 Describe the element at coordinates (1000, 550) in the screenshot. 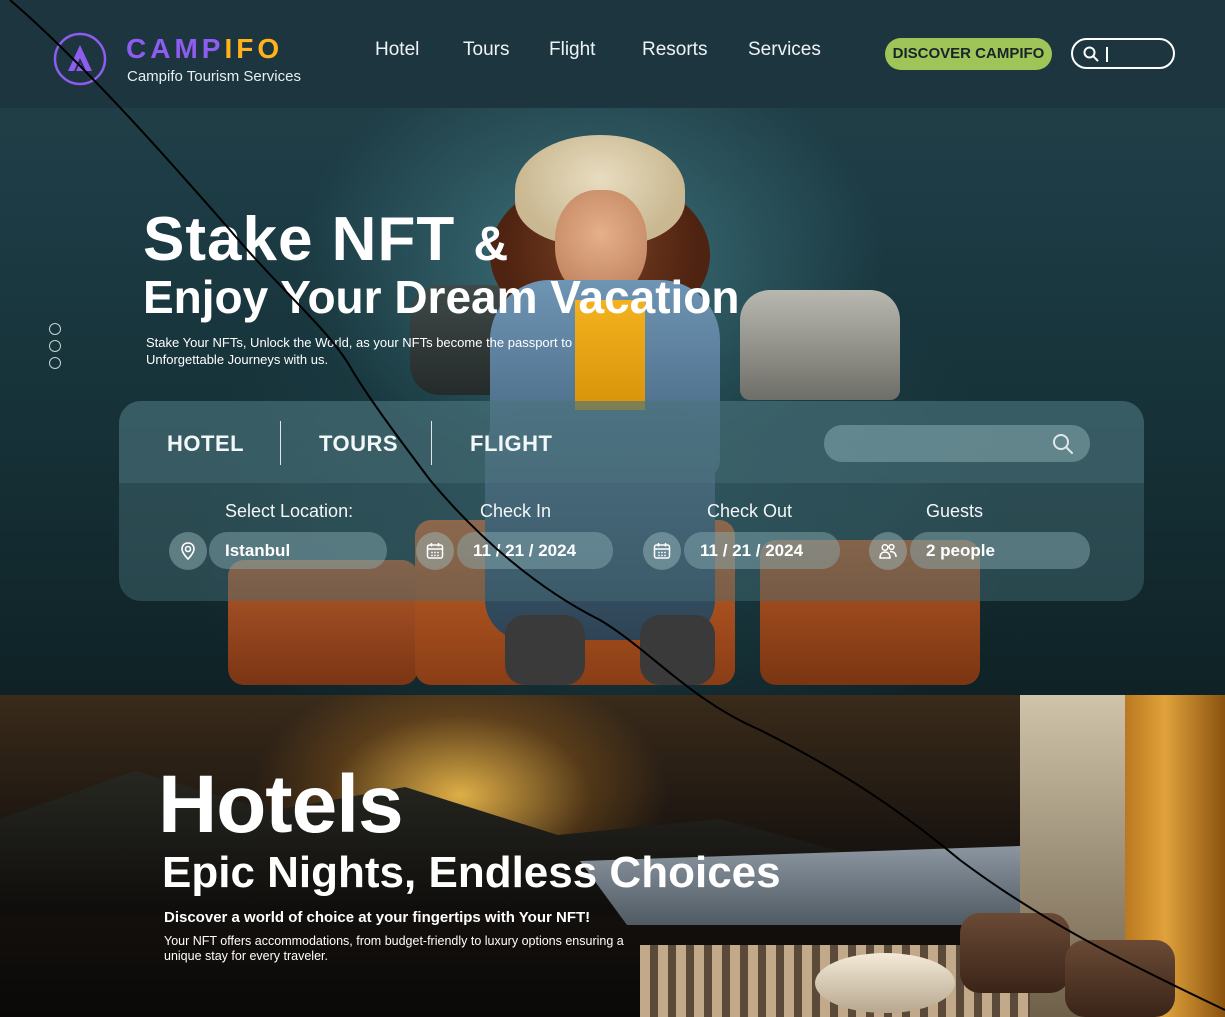

I see `guests-select: 2 people` at that location.